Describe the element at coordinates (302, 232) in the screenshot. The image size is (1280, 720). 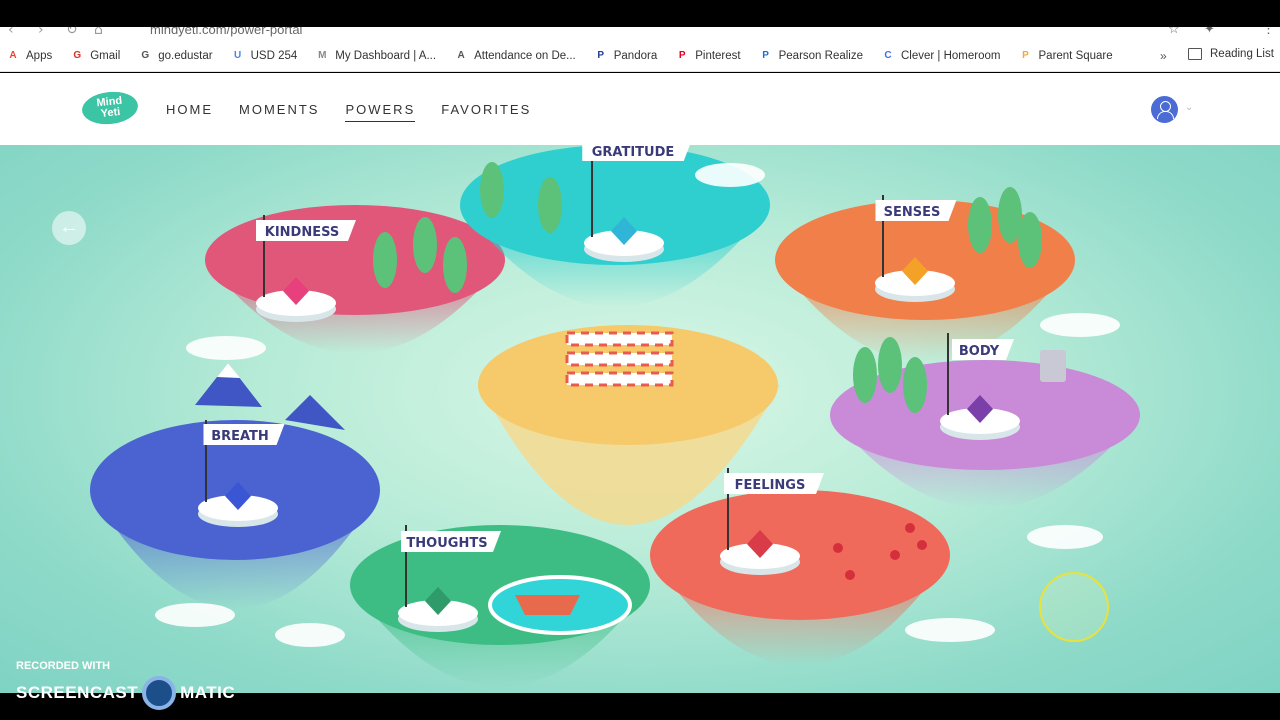
I see `island-label: KINDNESS` at that location.